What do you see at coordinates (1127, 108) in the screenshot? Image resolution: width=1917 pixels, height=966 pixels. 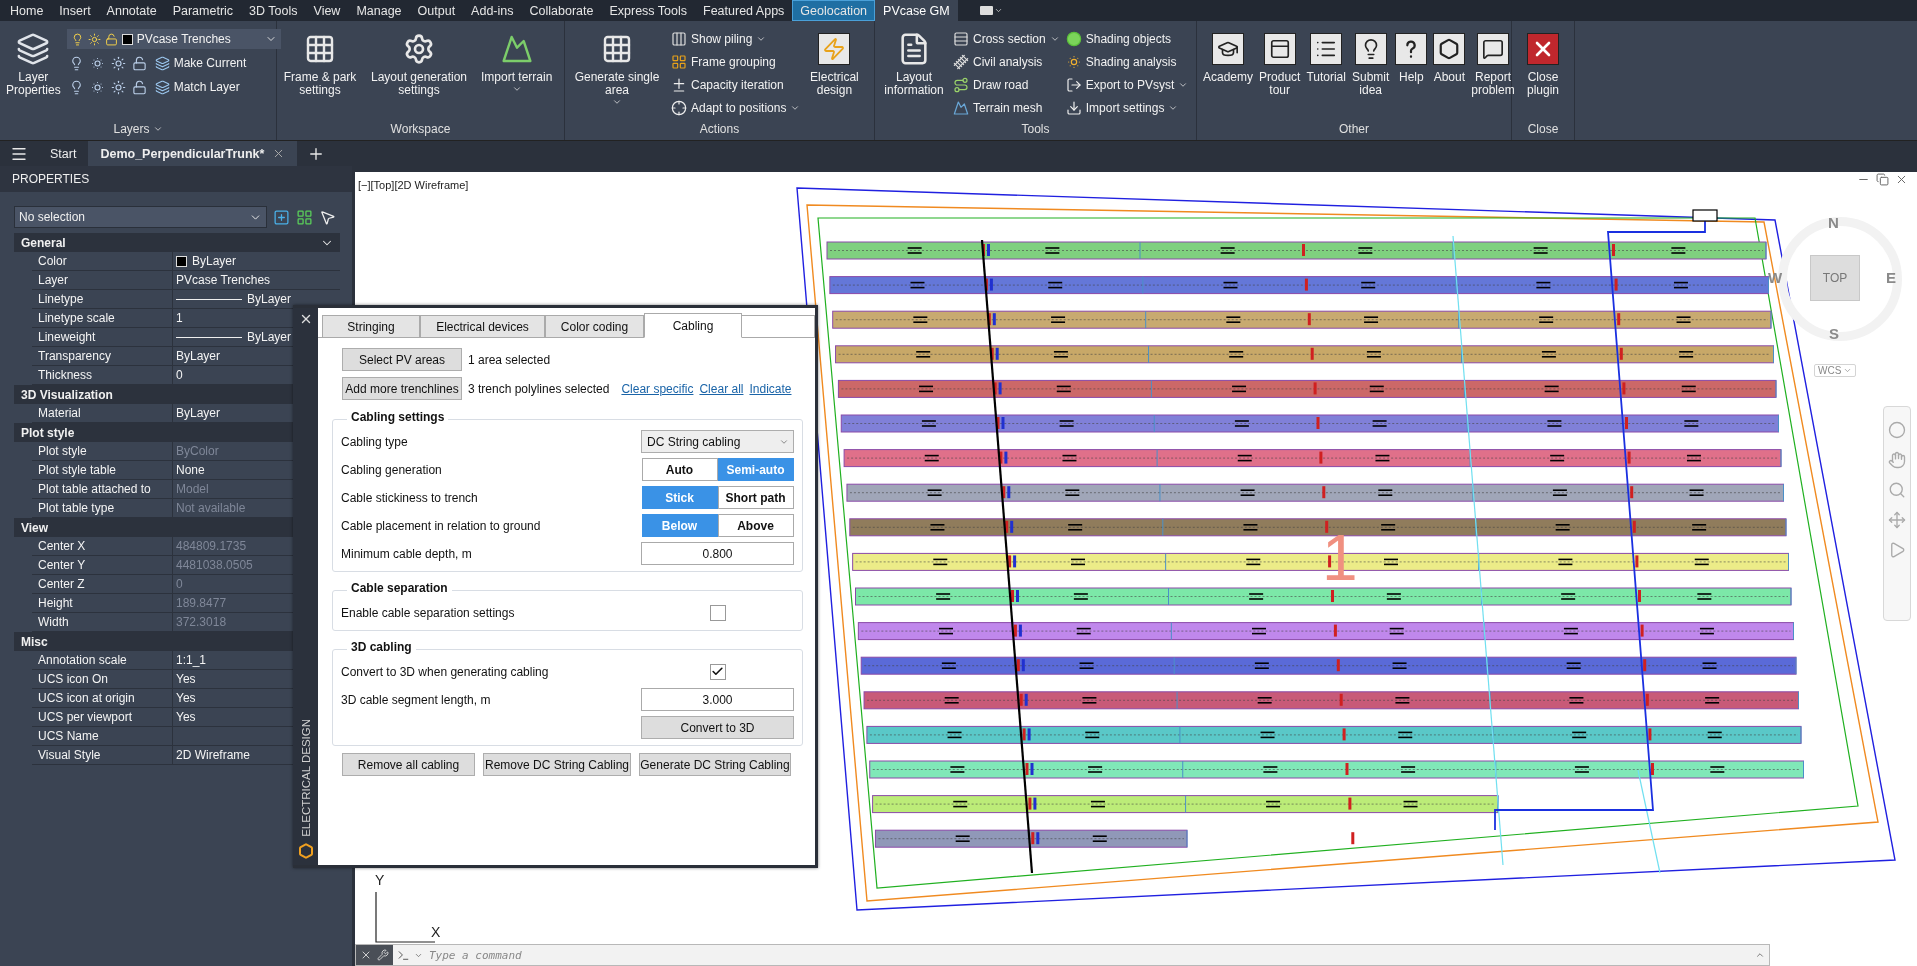 I see `ribbon-button: Import settings` at bounding box center [1127, 108].